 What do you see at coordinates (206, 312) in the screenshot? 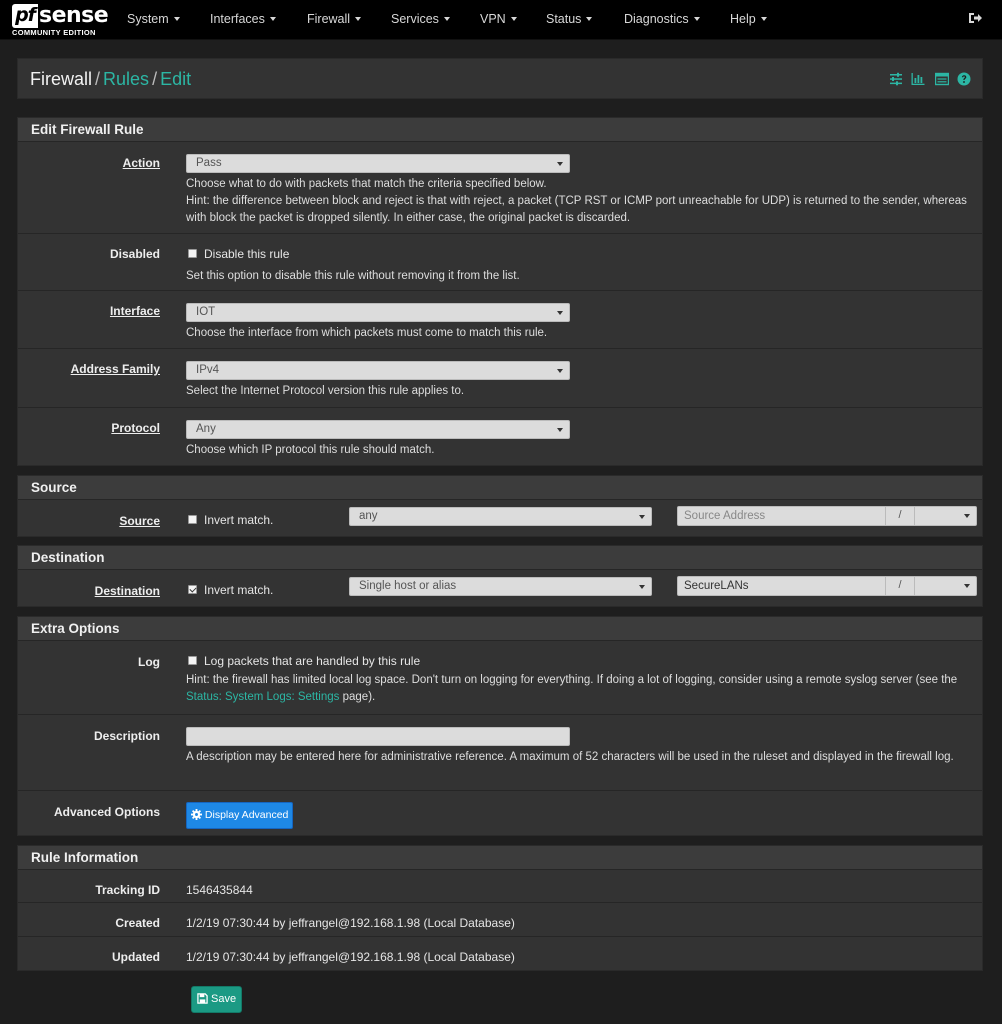
I see `interface-select-value: IOT` at bounding box center [206, 312].